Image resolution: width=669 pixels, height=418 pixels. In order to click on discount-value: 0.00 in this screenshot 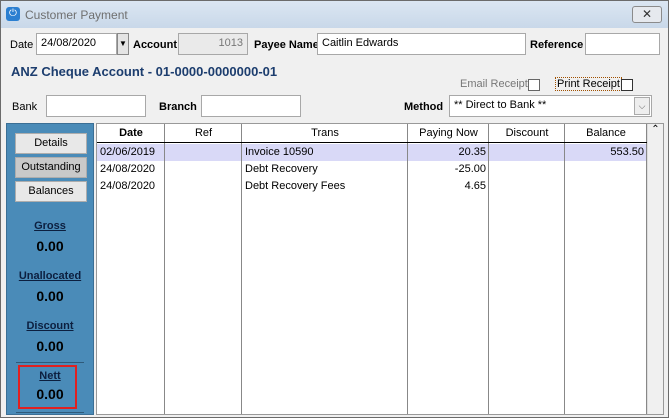, I will do `click(50, 346)`.